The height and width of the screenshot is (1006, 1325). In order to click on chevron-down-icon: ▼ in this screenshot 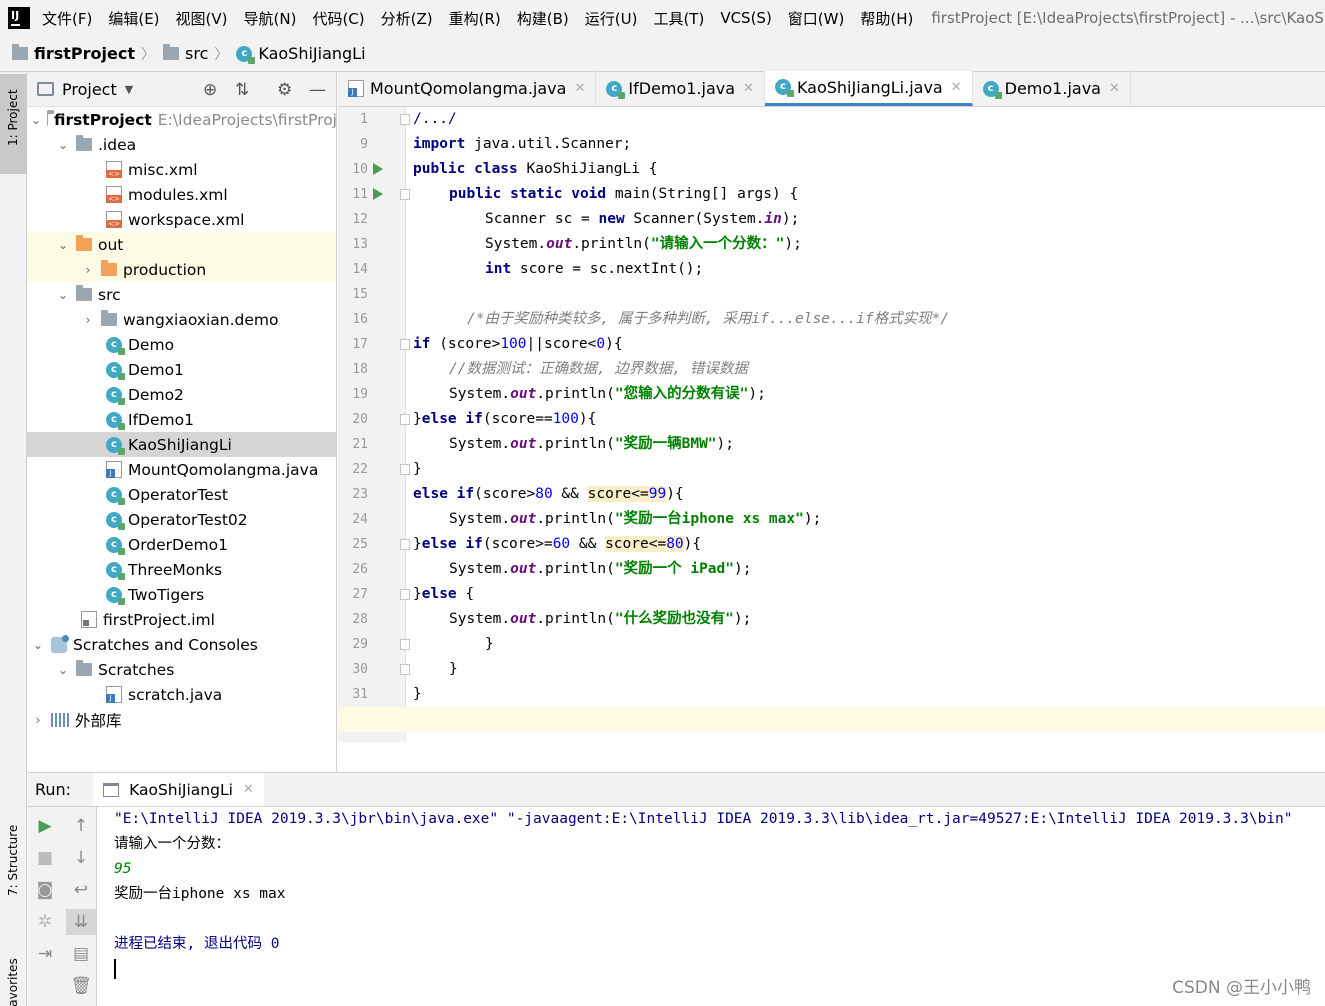, I will do `click(129, 89)`.